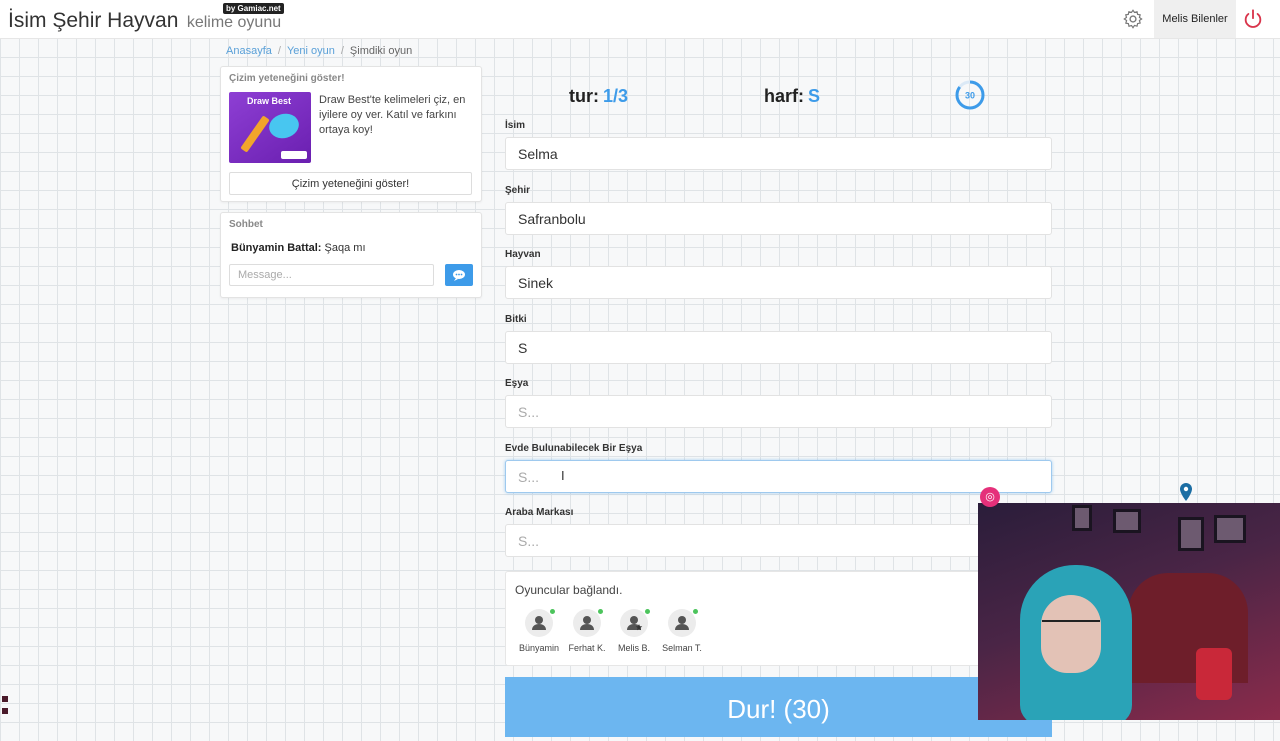 Image resolution: width=1280 pixels, height=741 pixels. I want to click on round-status: tur: 1/3, so click(598, 96).